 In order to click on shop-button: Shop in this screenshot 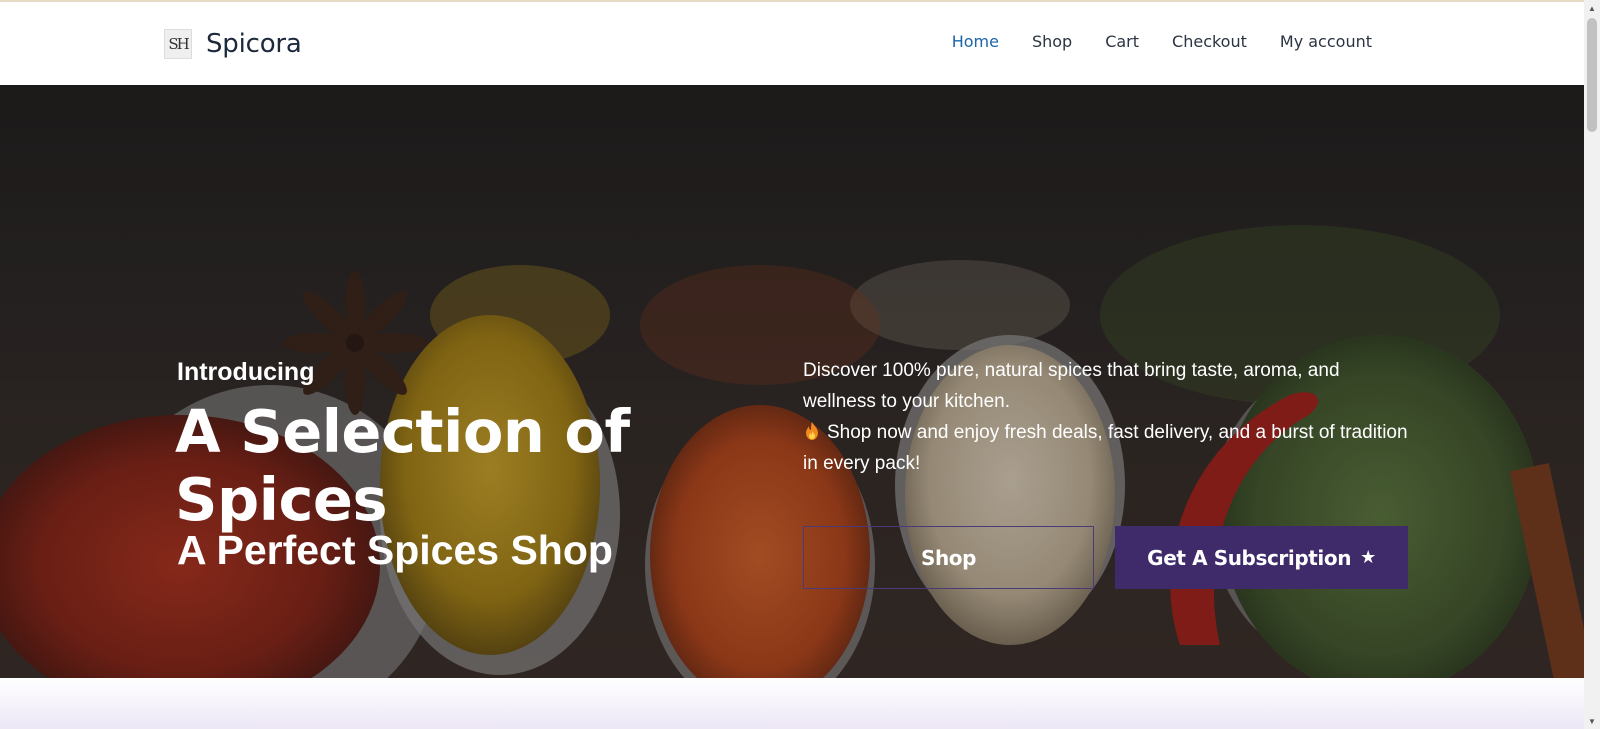, I will do `click(948, 557)`.